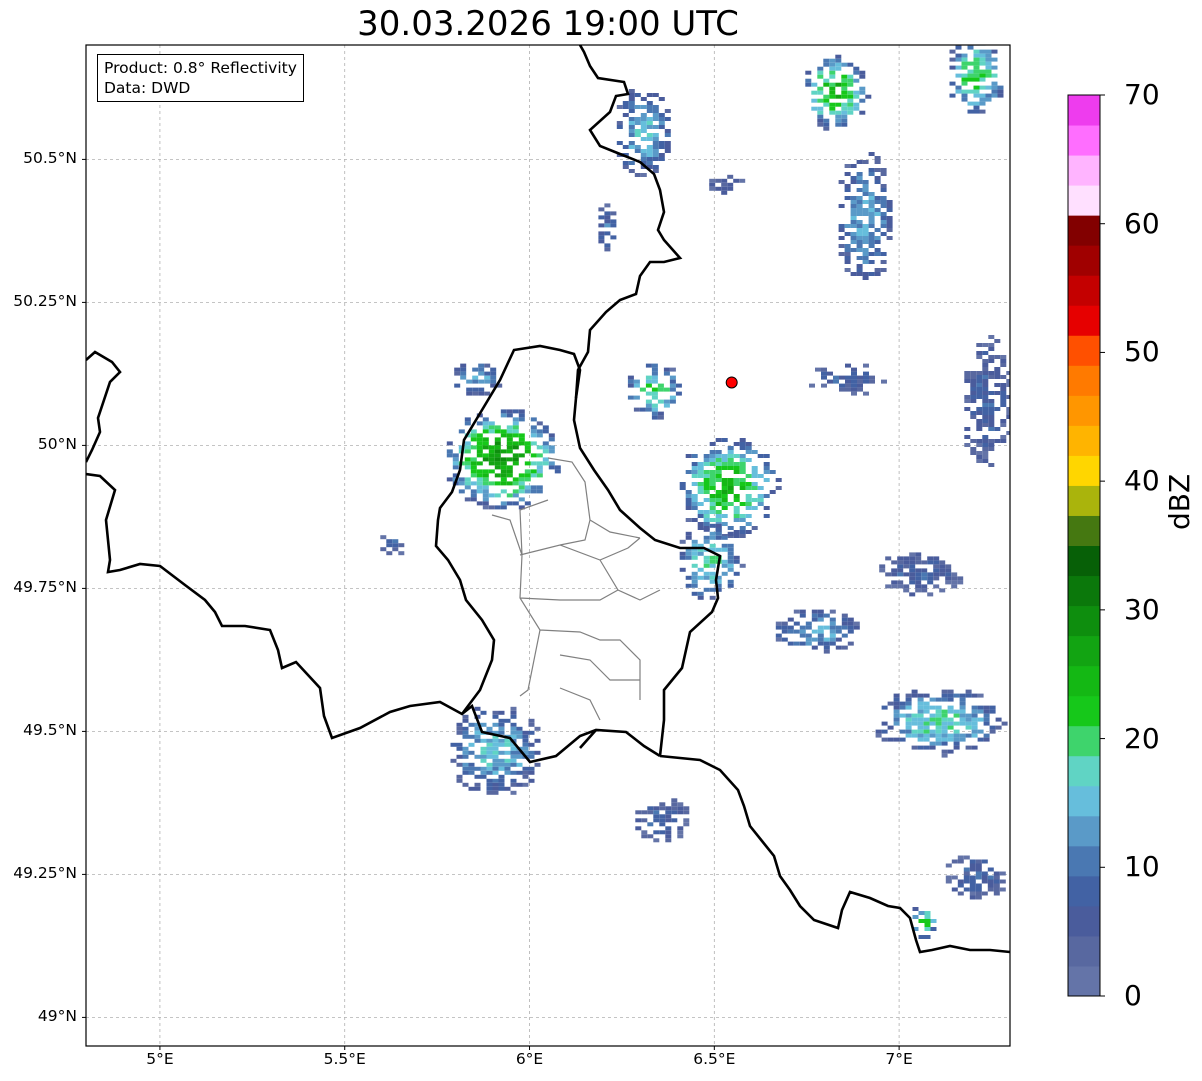 The width and height of the screenshot is (1202, 1081). What do you see at coordinates (1084, 380) in the screenshot?
I see `colorbar-swatch` at bounding box center [1084, 380].